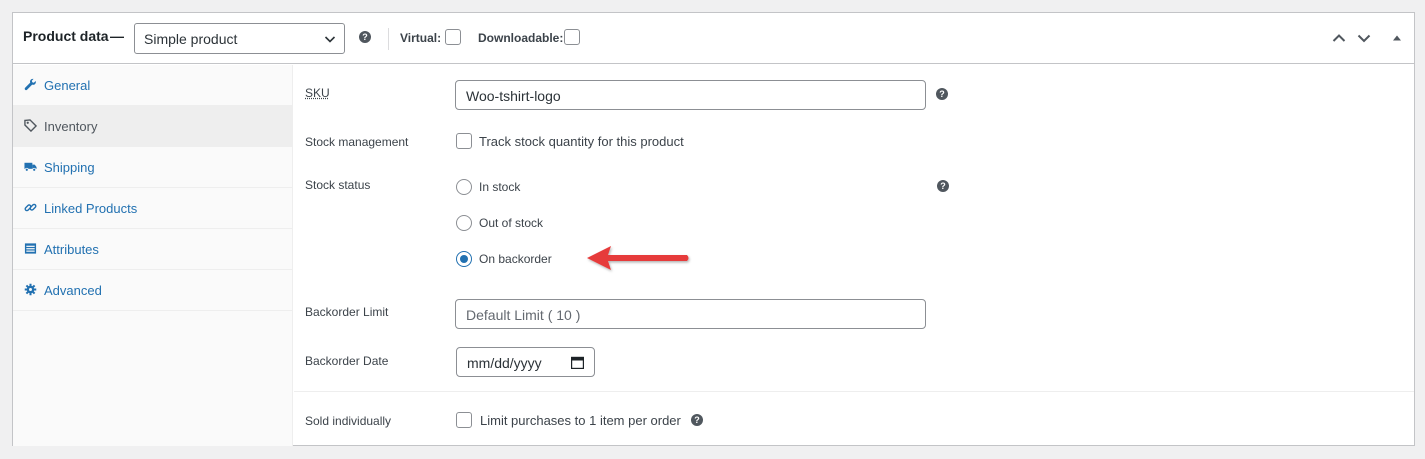 This screenshot has width=1425, height=459. I want to click on tab-shipping: Shipping, so click(153, 167).